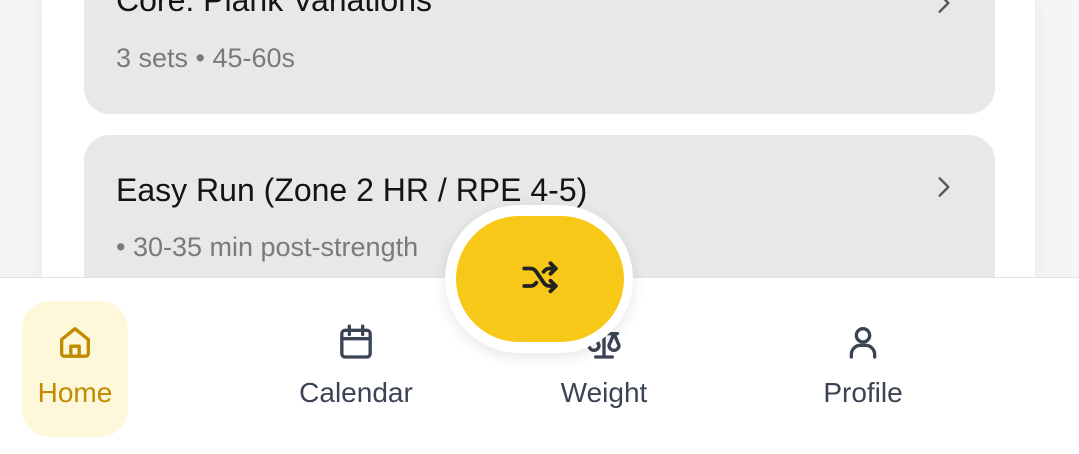 Image resolution: width=1079 pixels, height=454 pixels. Describe the element at coordinates (75, 342) in the screenshot. I see `home-icon` at that location.